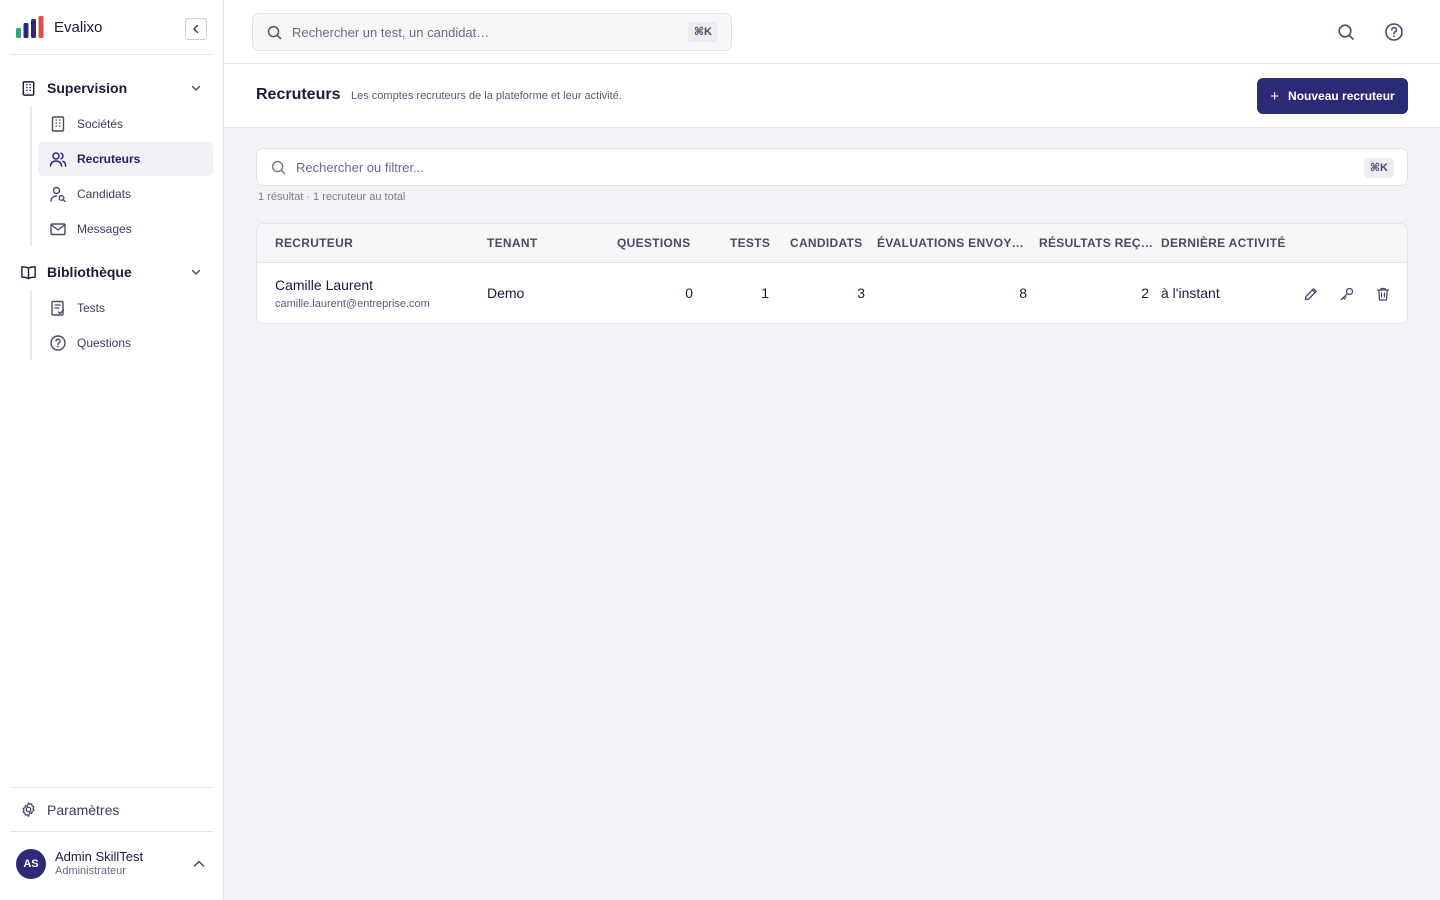 The height and width of the screenshot is (900, 1440). Describe the element at coordinates (58, 308) in the screenshot. I see `clipboard-check-icon` at that location.